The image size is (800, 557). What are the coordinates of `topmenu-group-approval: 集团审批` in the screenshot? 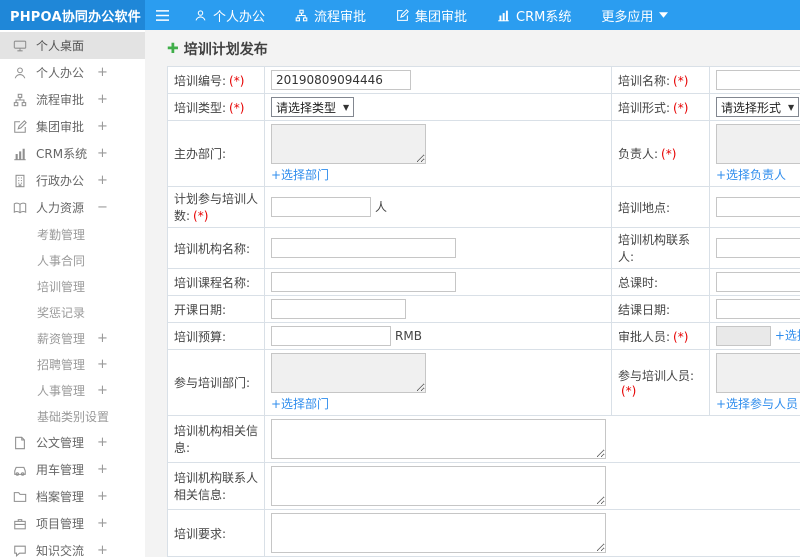 It's located at (431, 15).